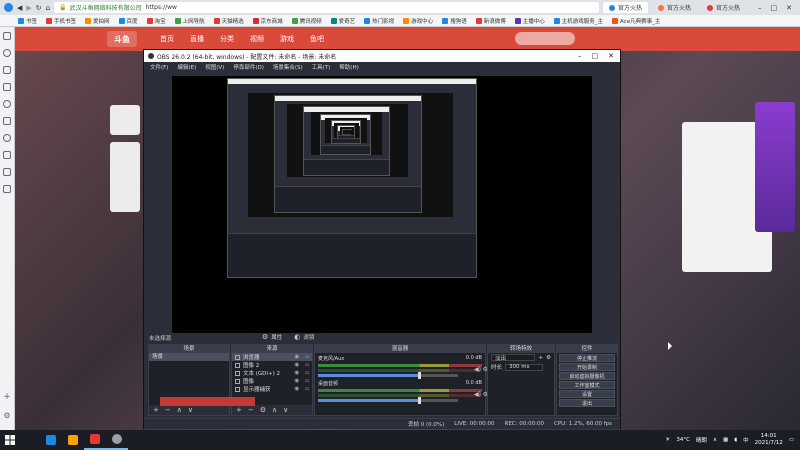  What do you see at coordinates (587, 358) in the screenshot?
I see `control-button: 停止推流` at bounding box center [587, 358].